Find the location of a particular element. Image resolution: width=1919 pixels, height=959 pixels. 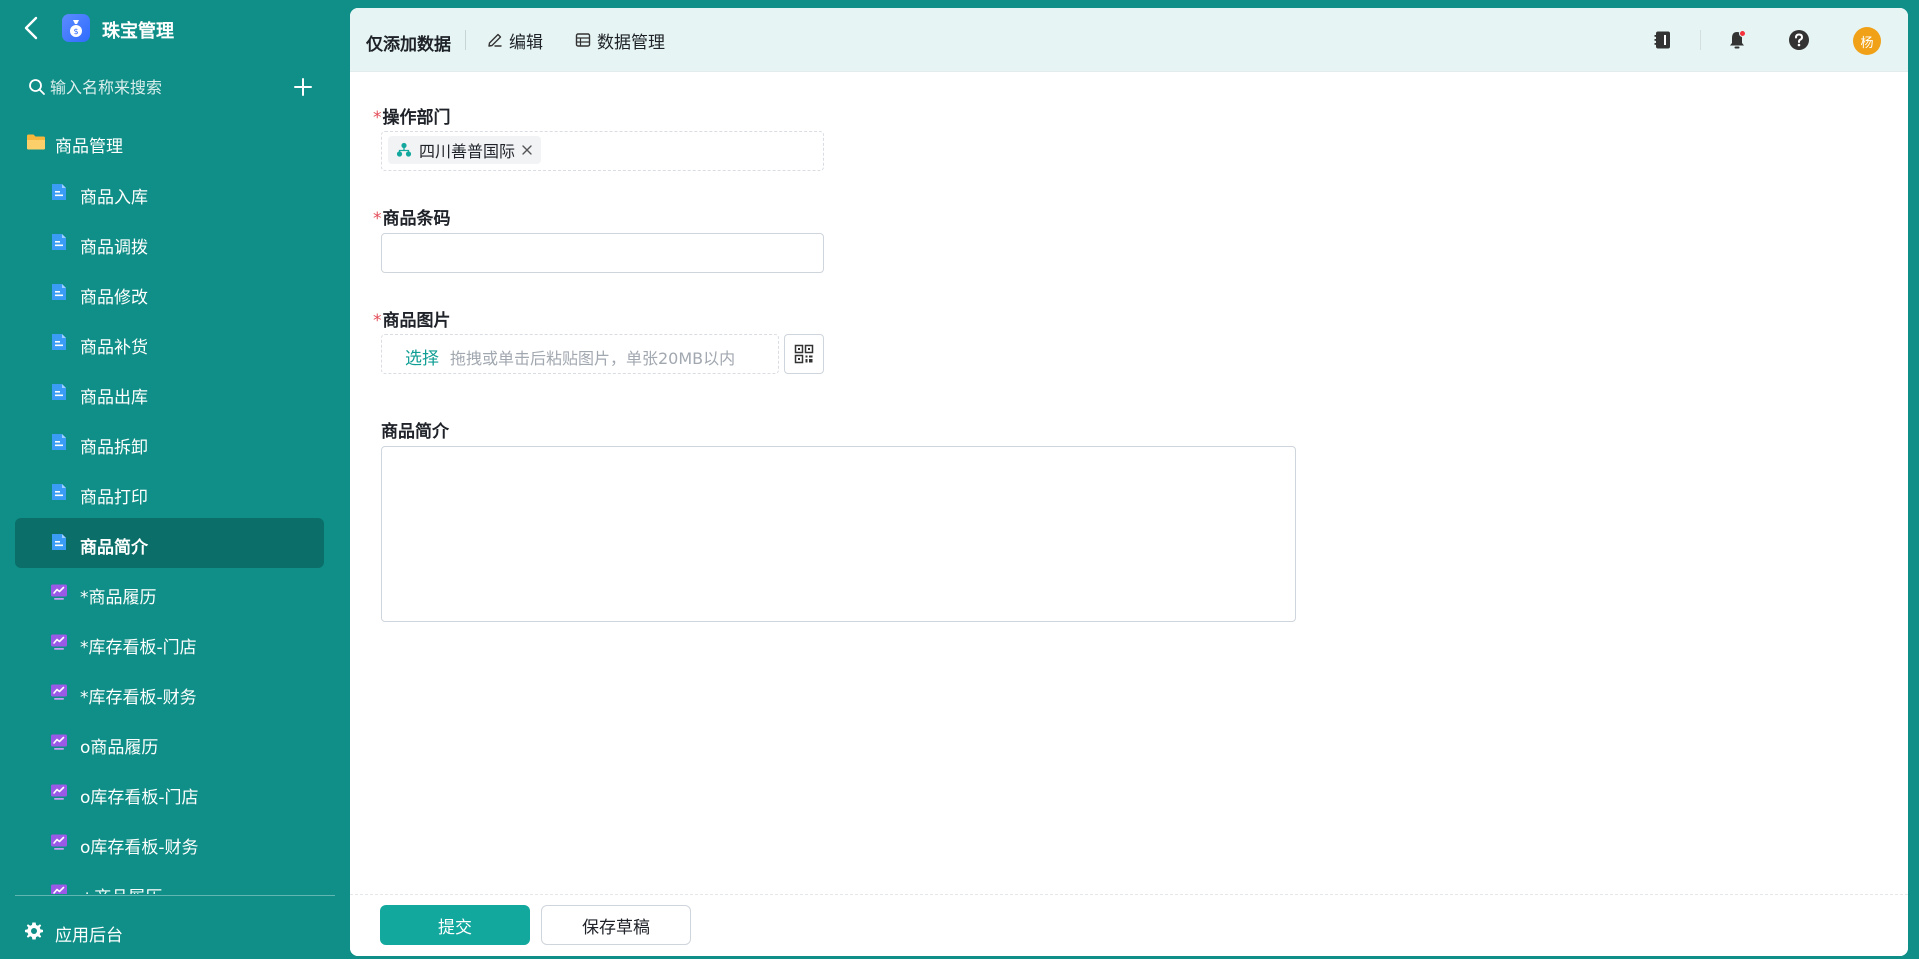

address-book-icon is located at coordinates (1663, 40).